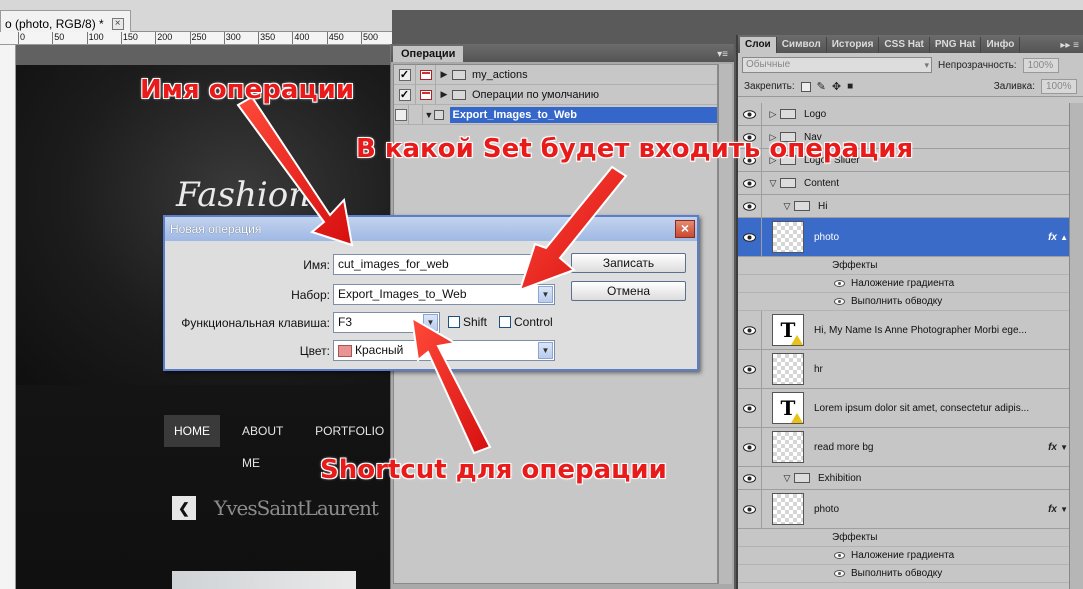  What do you see at coordinates (850, 86) in the screenshot?
I see `lock-all-icon: ■` at bounding box center [850, 86].